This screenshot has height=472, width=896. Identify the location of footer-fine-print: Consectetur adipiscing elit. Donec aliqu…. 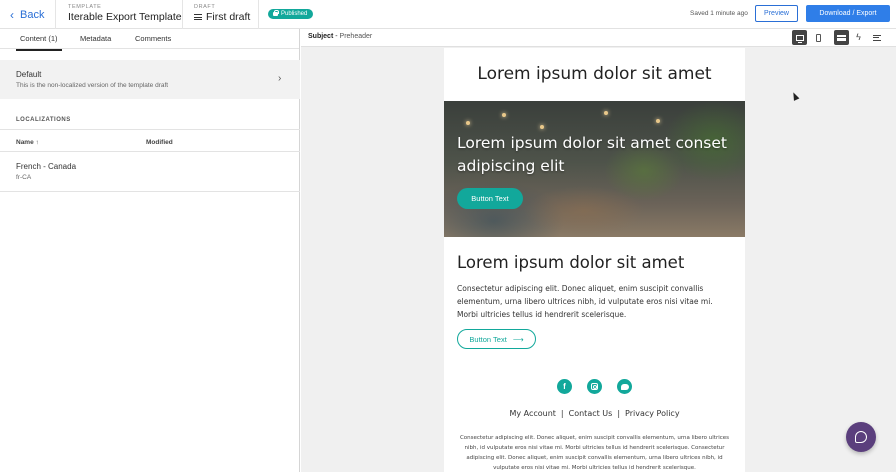
(594, 453).